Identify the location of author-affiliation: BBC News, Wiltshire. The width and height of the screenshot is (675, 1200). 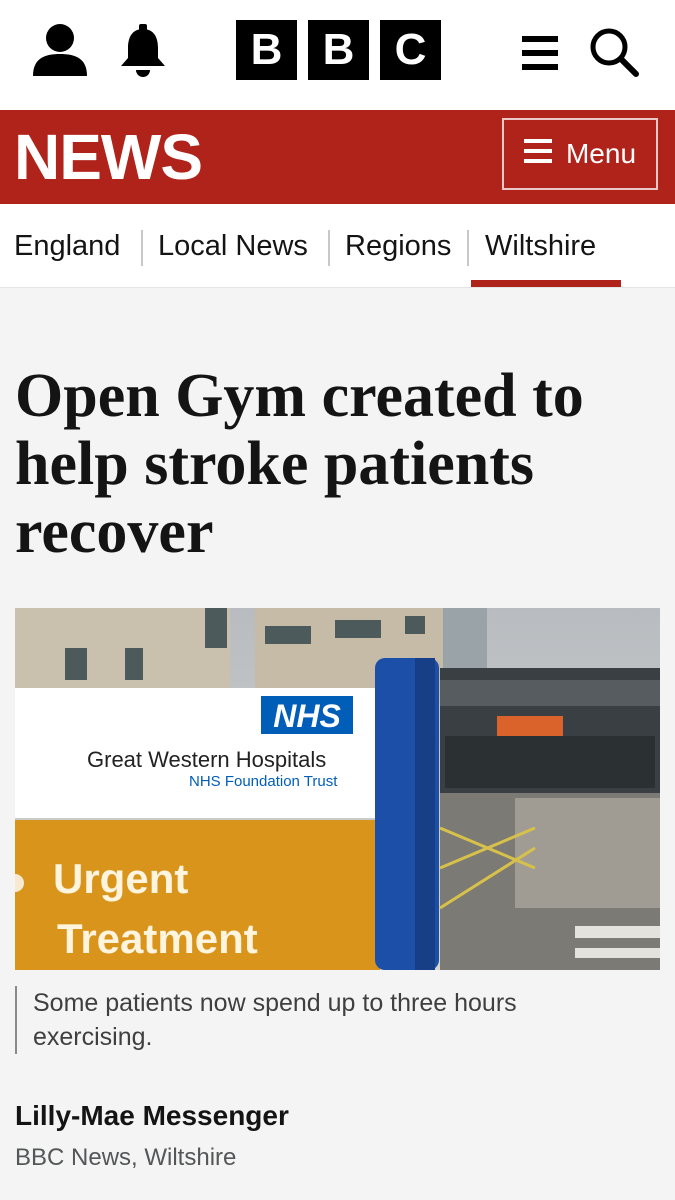
(126, 1157).